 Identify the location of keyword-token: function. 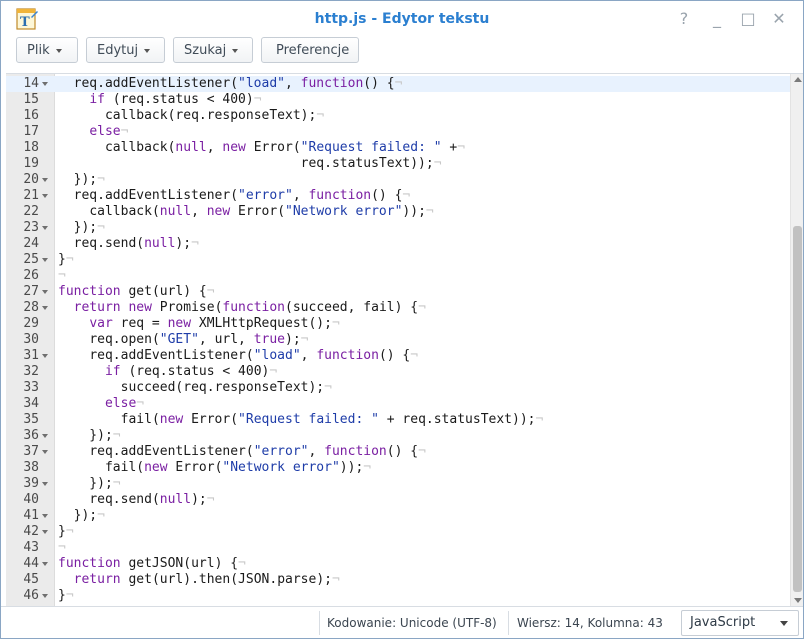
(89, 563).